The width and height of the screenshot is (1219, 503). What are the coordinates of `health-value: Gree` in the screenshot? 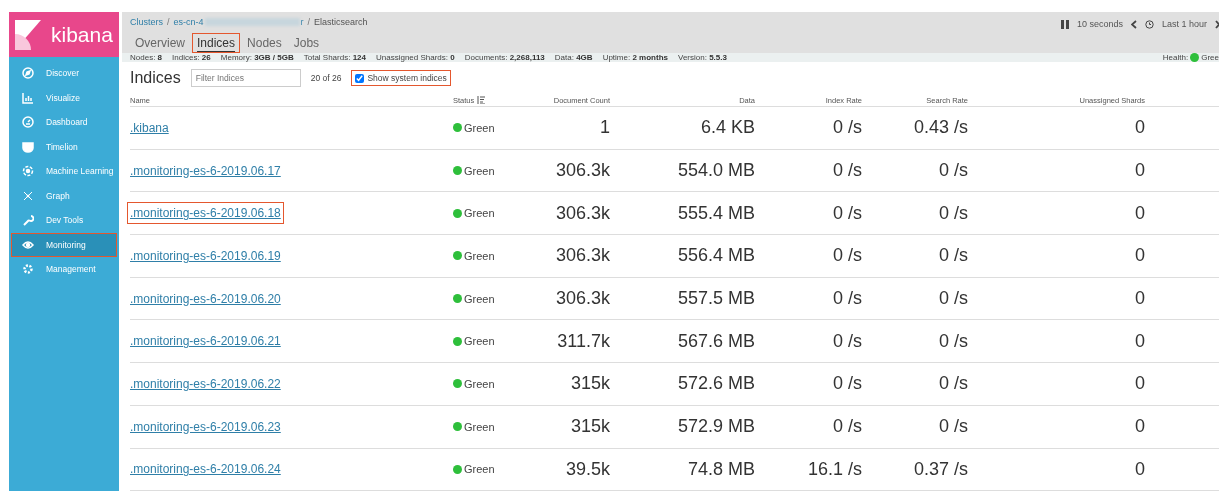 It's located at (1210, 57).